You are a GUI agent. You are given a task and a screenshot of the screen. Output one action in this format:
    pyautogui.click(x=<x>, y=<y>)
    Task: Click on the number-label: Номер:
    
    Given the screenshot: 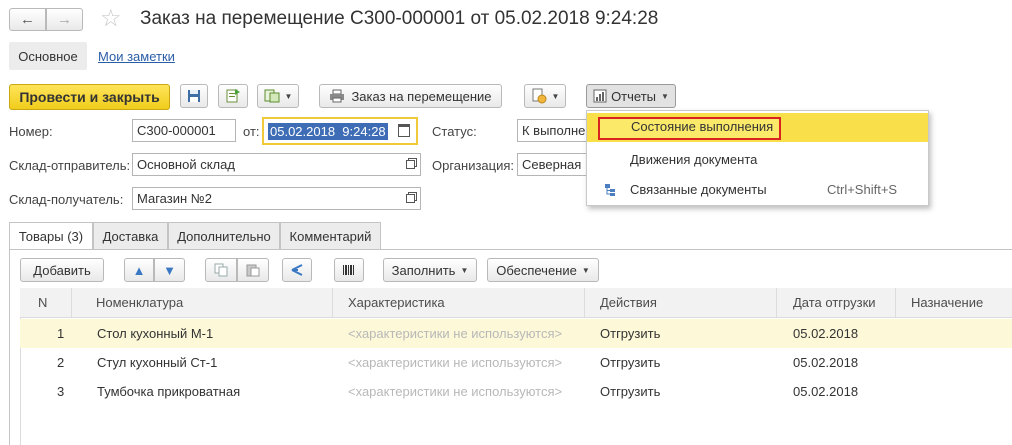 What is the action you would take?
    pyautogui.click(x=31, y=131)
    